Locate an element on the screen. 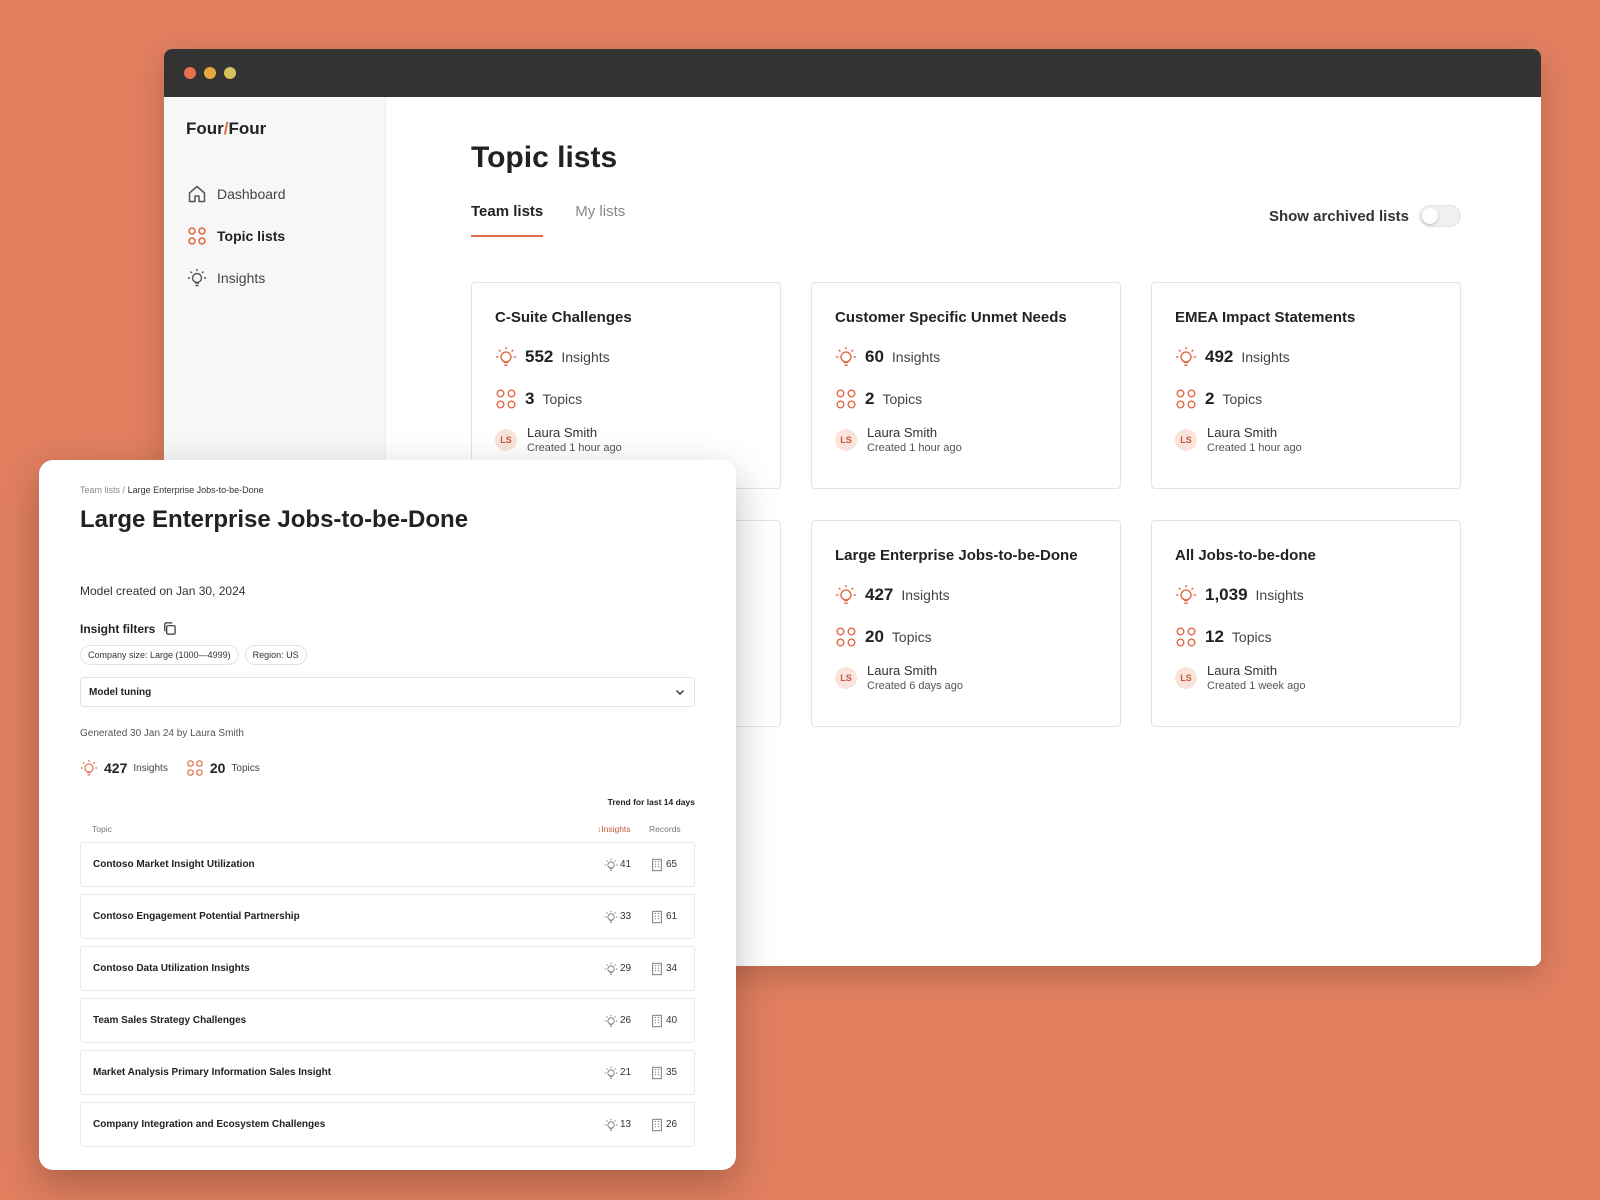 The width and height of the screenshot is (1600, 1200). insights-count: 1,039 is located at coordinates (1226, 594).